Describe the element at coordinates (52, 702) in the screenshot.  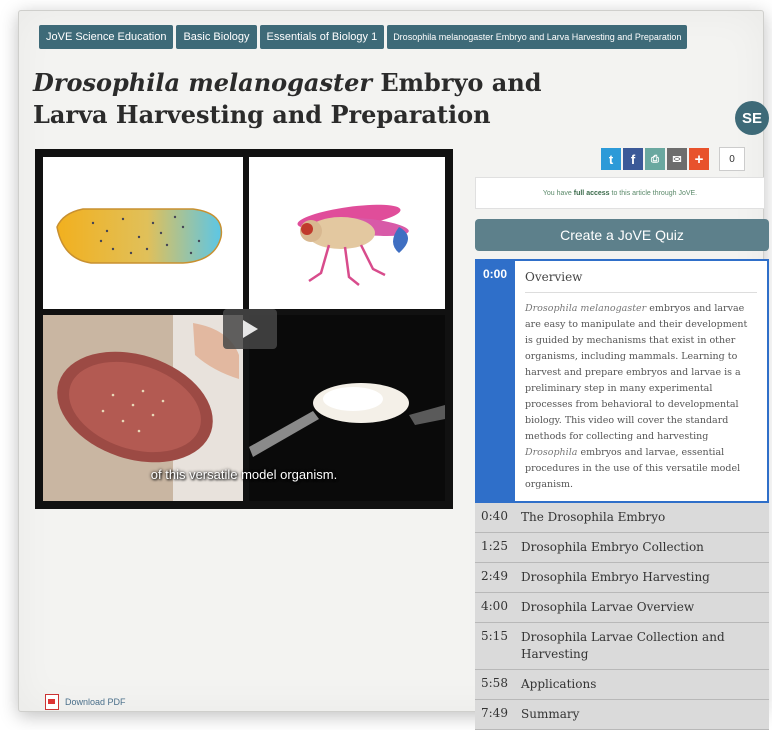
I see `pdf-icon` at that location.